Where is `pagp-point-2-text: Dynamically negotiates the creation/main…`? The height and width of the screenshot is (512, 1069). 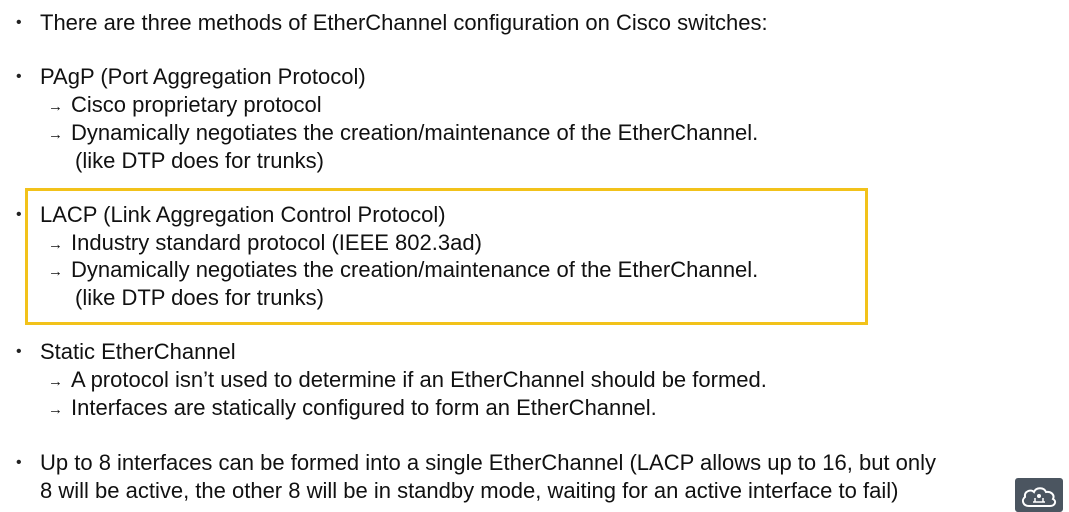 pagp-point-2-text: Dynamically negotiates the creation/main… is located at coordinates (415, 132).